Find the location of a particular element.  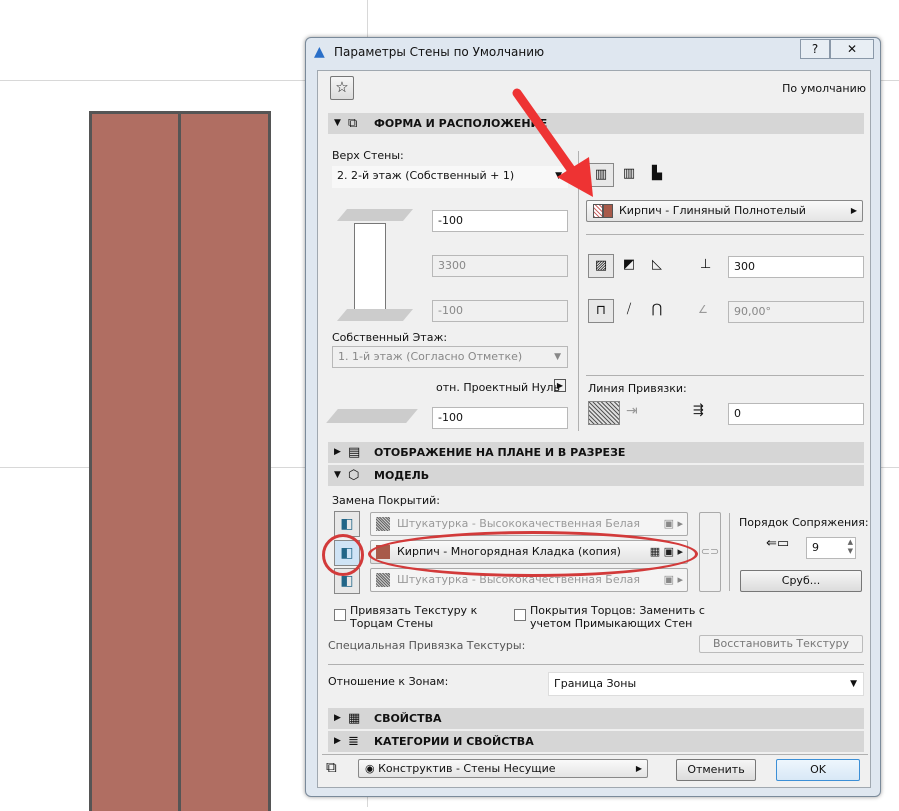

home-story-select: 1. 1-й этаж (Согласно Отметке) ▼ is located at coordinates (450, 357).